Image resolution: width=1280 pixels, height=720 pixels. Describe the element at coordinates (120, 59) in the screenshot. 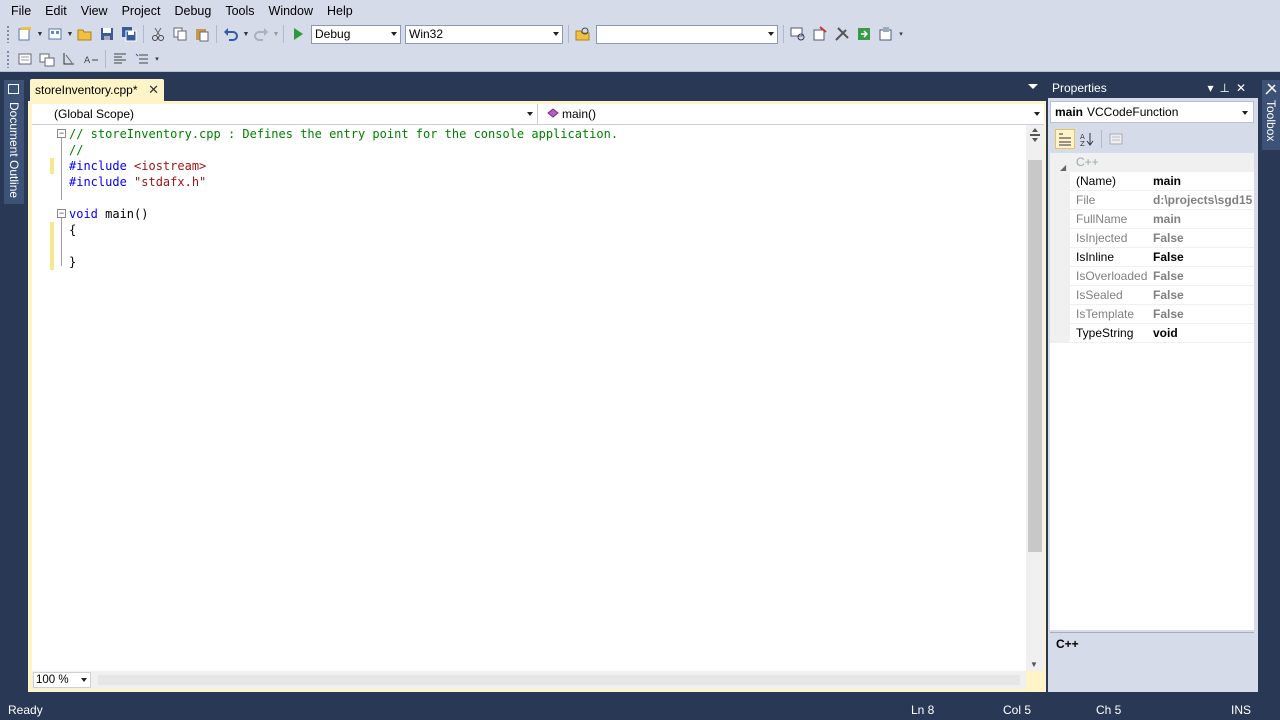

I see `comment-lines-icon` at that location.